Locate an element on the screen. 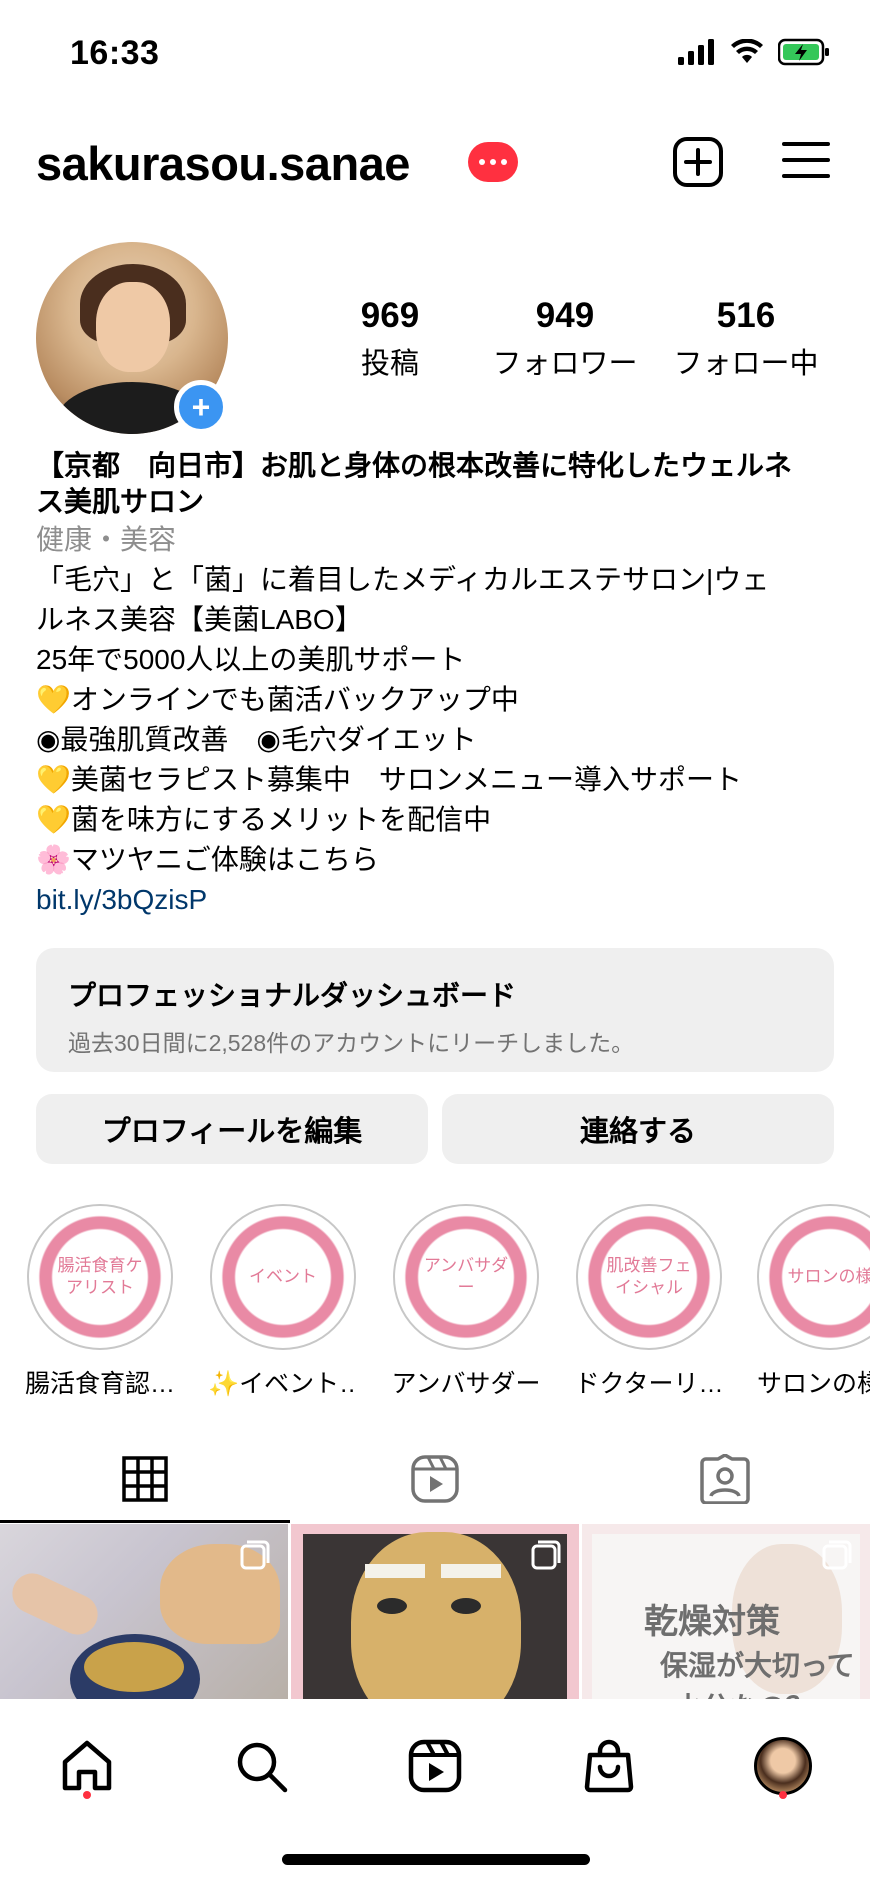 The width and height of the screenshot is (870, 1883). highlight-cover: アンバサダー is located at coordinates (466, 1277).